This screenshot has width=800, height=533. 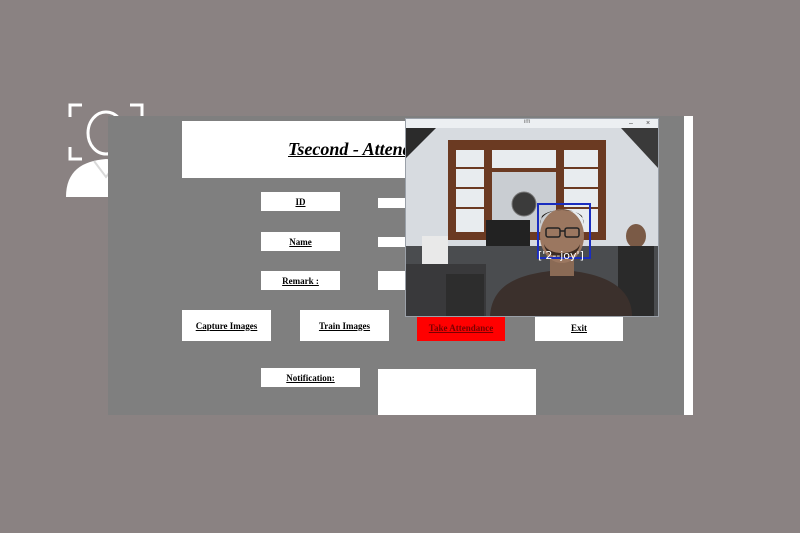 I want to click on camera-window-title: im, so click(x=527, y=122).